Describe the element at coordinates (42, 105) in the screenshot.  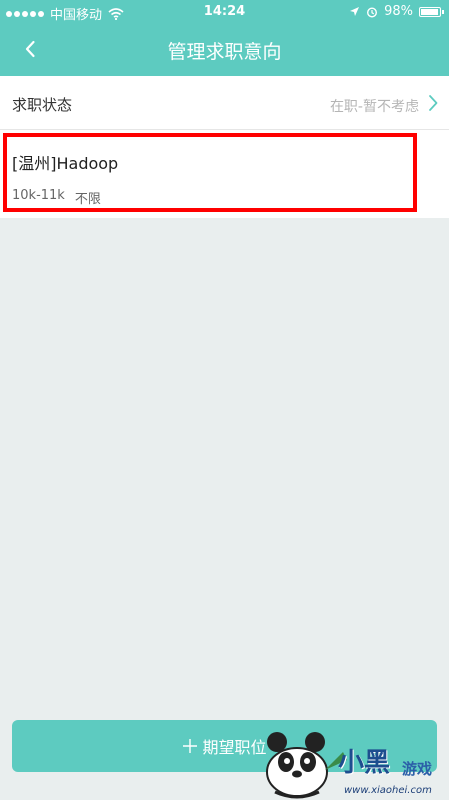
I see `job-status-label: 求职状态` at that location.